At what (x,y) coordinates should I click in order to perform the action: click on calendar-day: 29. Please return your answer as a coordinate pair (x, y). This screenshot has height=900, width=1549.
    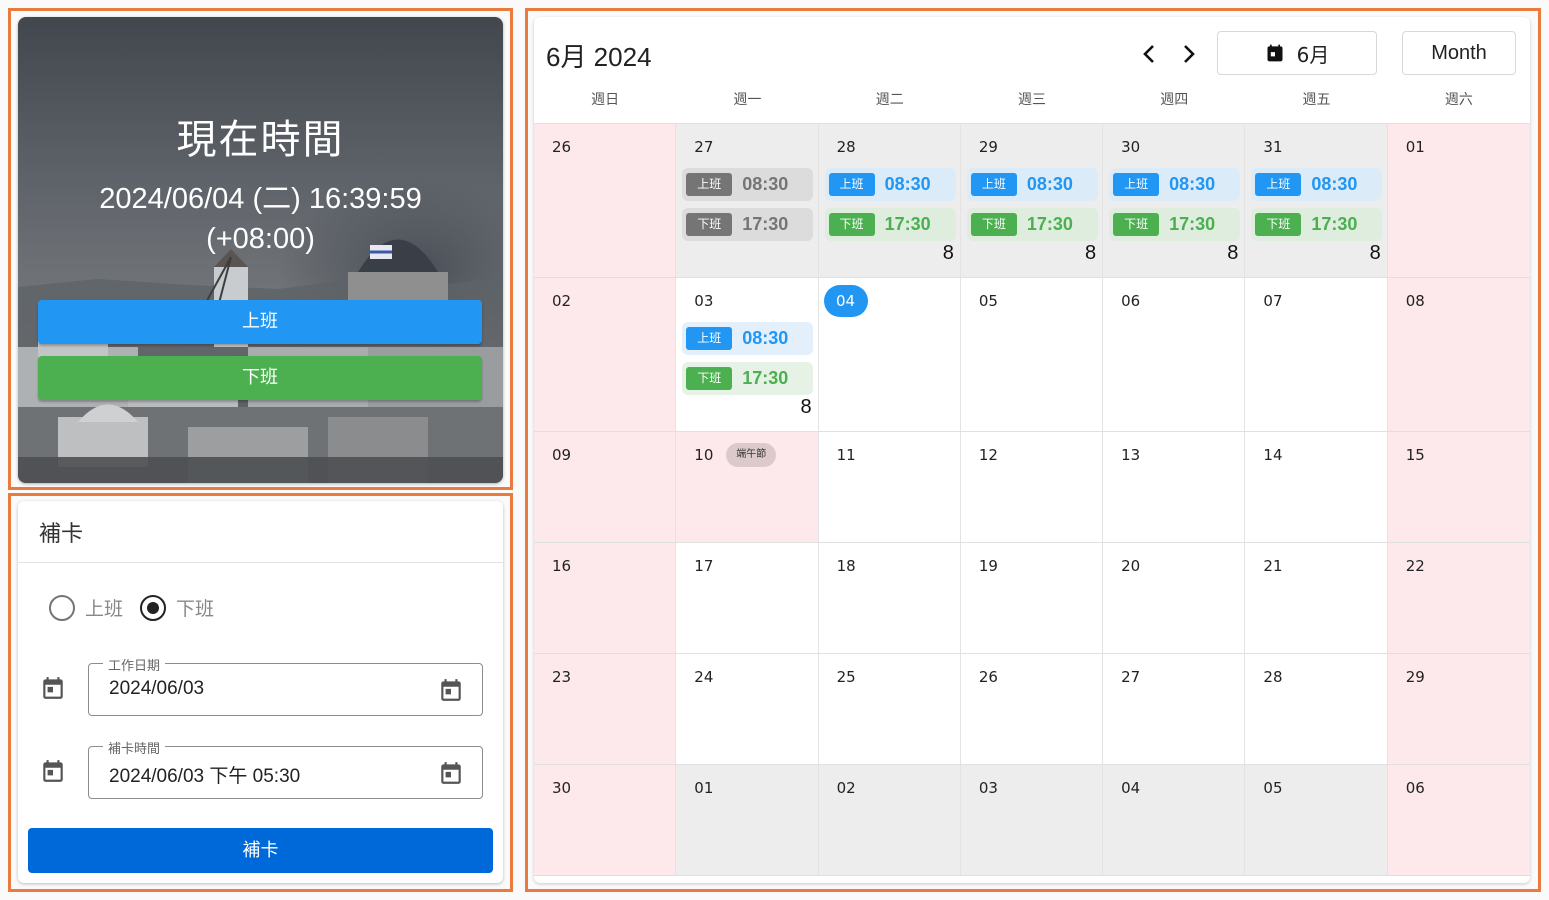
    Looking at the image, I should click on (1458, 709).